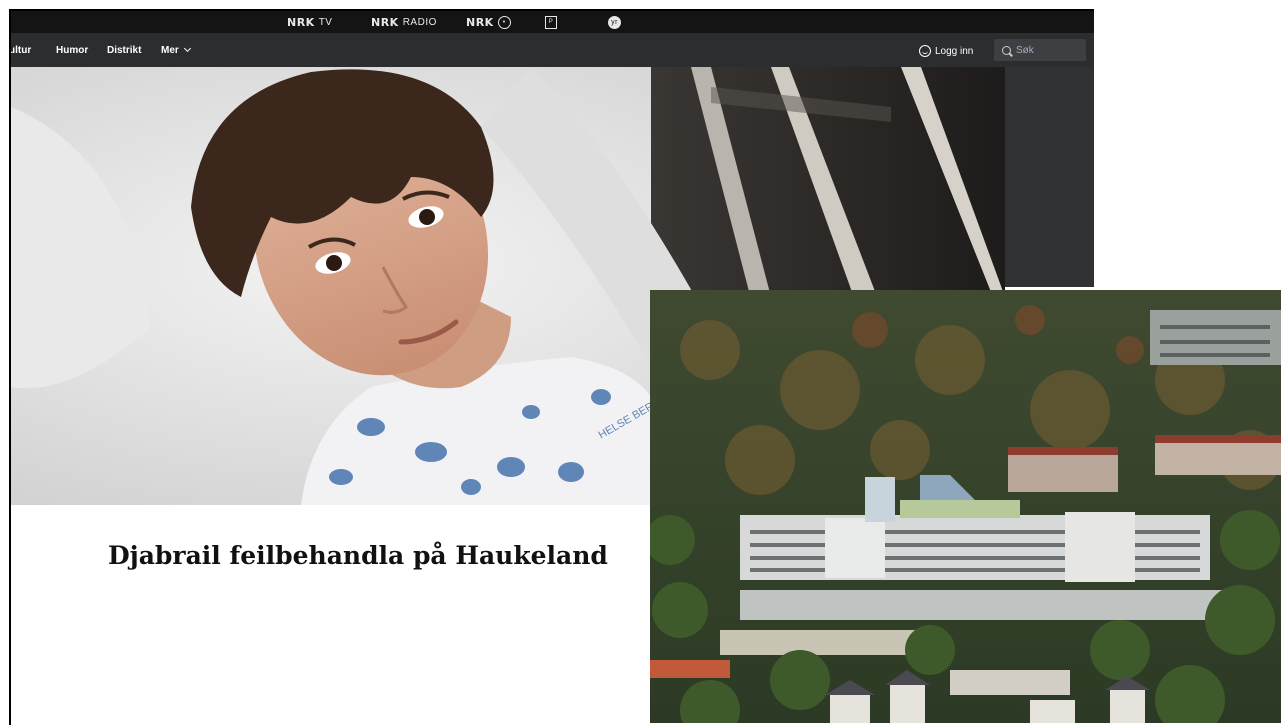  I want to click on nrk-super-logo: NRK •, so click(488, 22).